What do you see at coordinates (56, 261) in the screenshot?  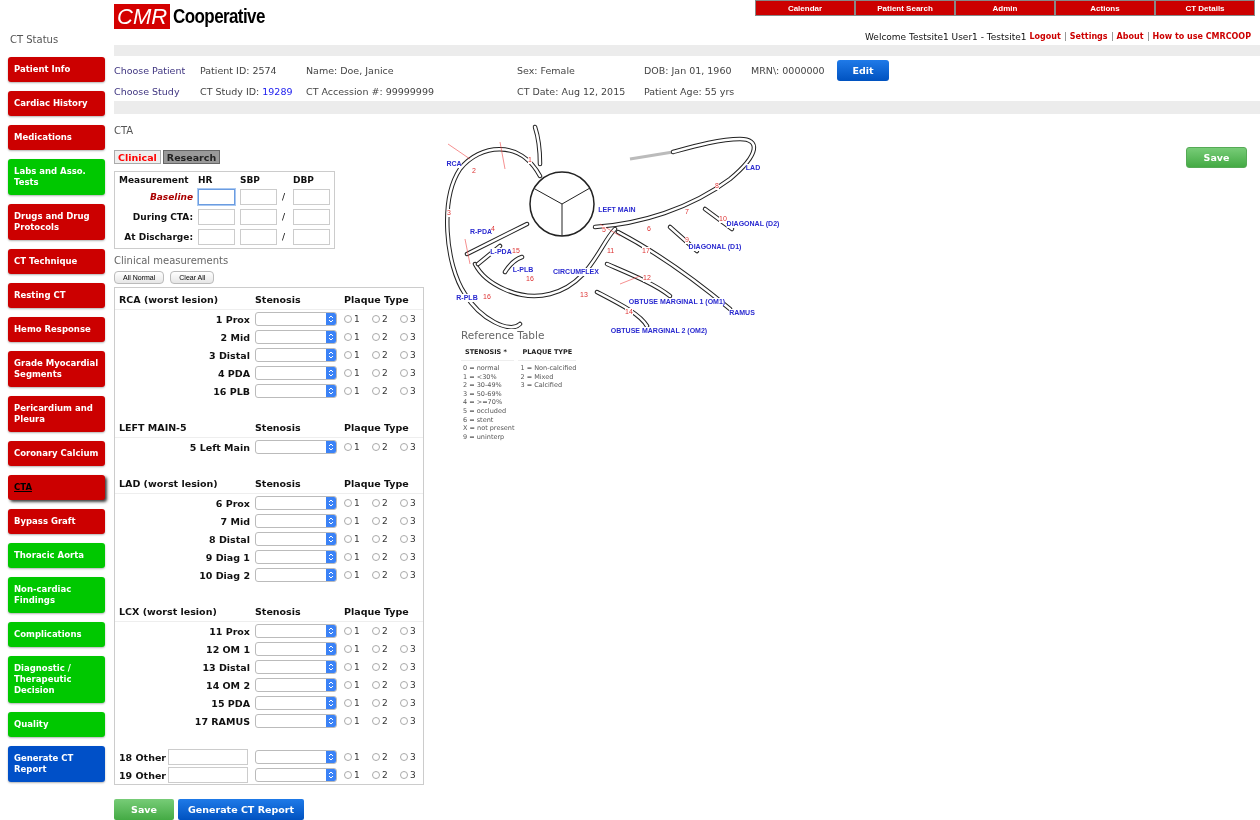 I see `sidebar-item: CT Technique` at bounding box center [56, 261].